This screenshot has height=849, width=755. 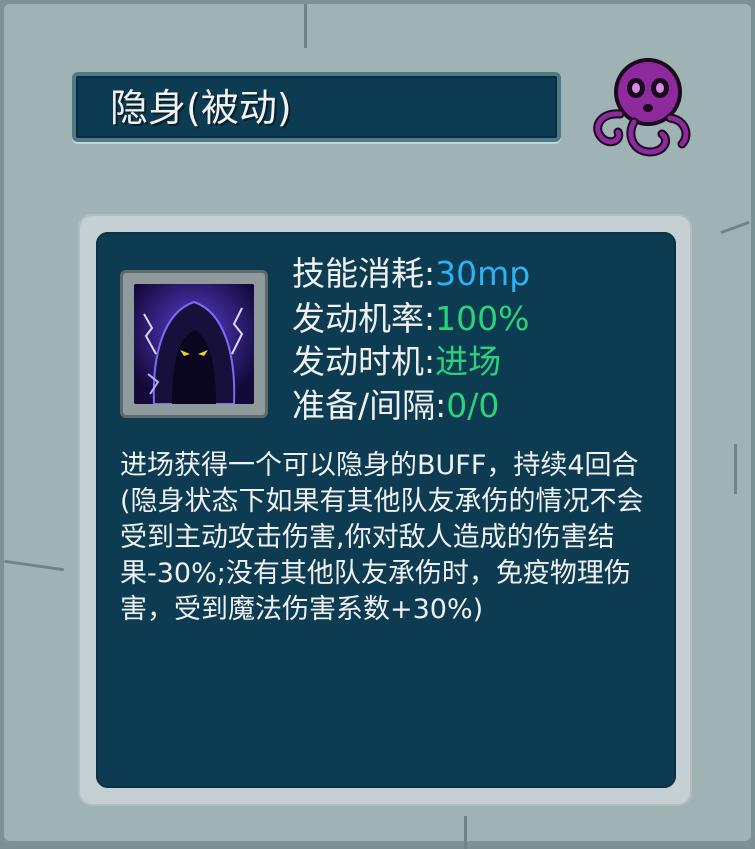 What do you see at coordinates (468, 361) in the screenshot?
I see `stat-value: 进场` at bounding box center [468, 361].